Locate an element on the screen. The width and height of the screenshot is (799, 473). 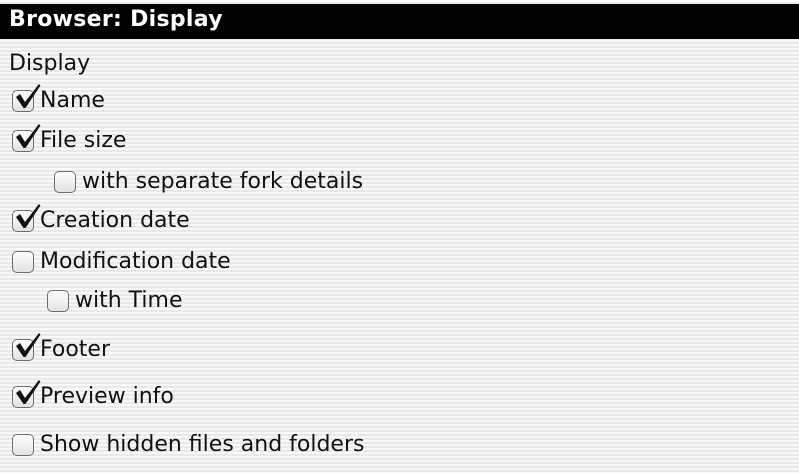
checkbox-name is located at coordinates (26, 98).